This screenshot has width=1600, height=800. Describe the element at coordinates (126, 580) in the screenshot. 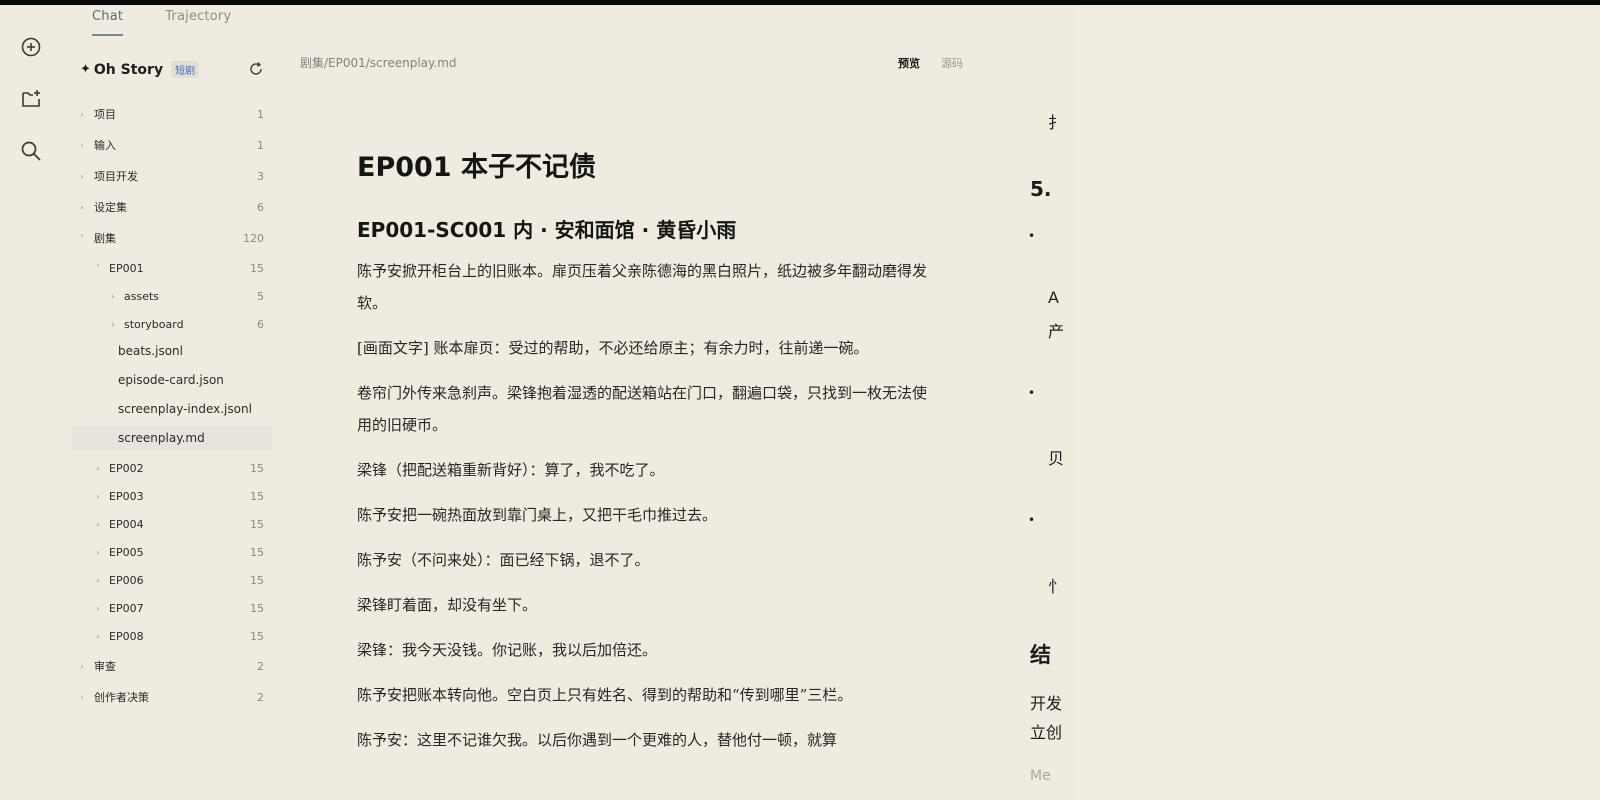

I see `tree-item-label: EP006` at that location.